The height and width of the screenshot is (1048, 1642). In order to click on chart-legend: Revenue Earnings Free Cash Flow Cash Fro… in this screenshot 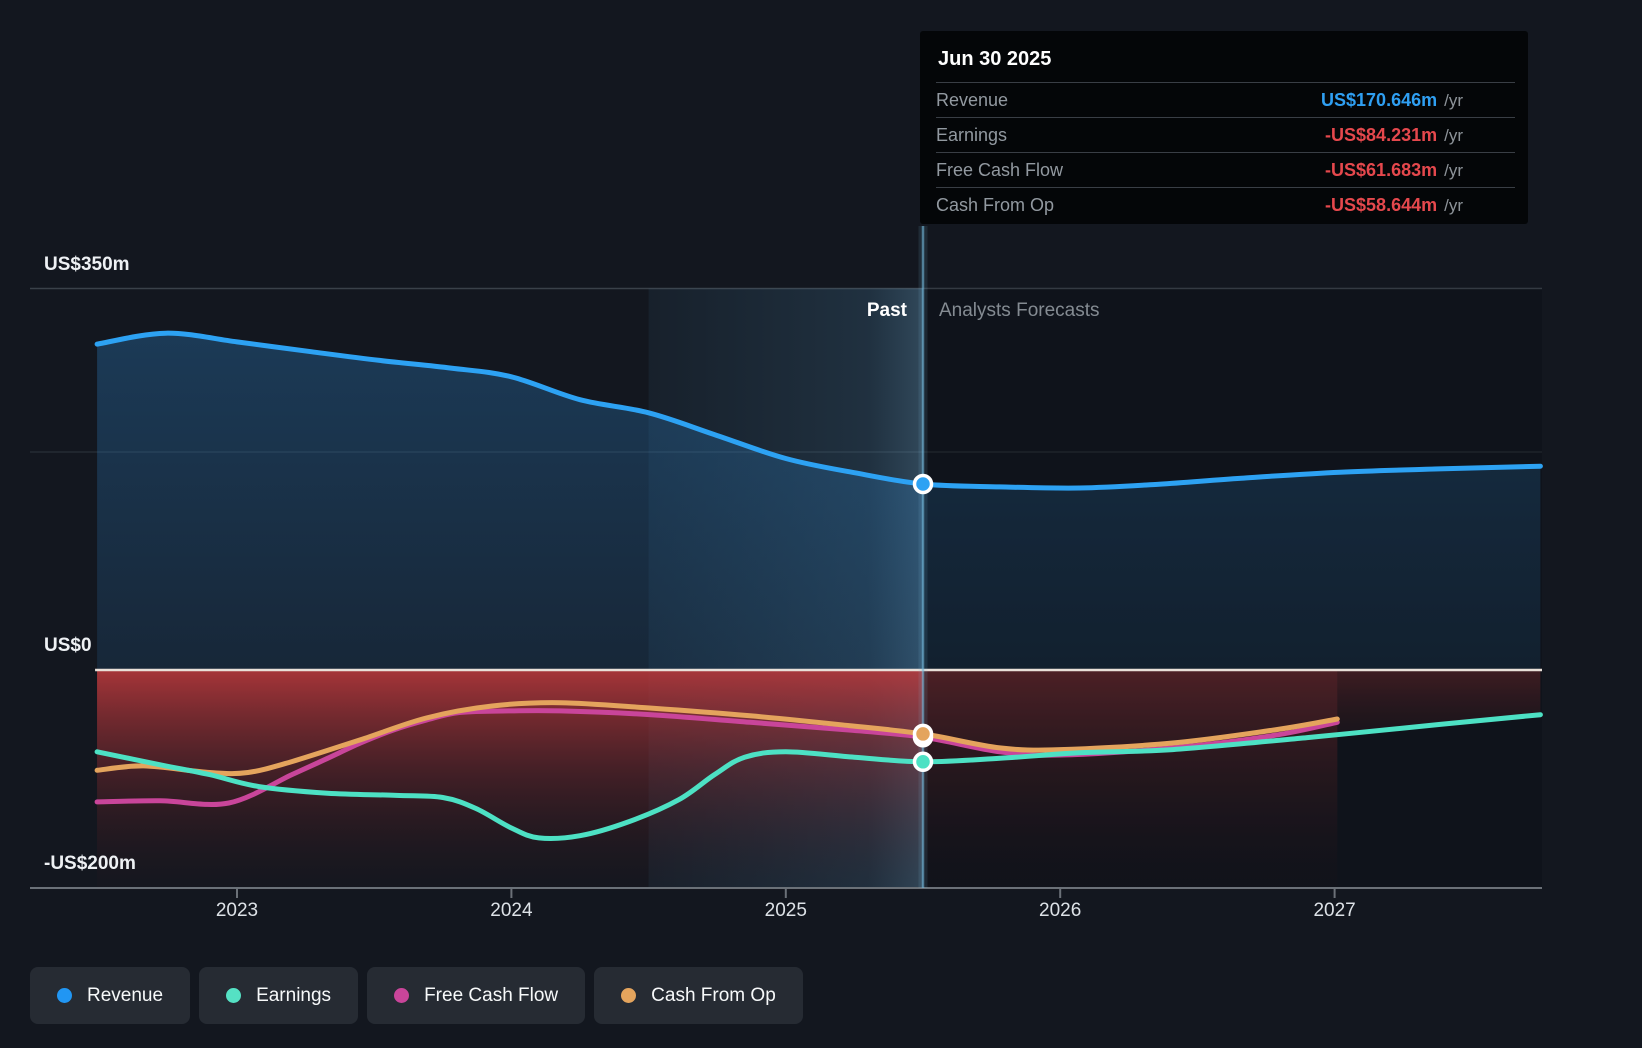, I will do `click(416, 995)`.